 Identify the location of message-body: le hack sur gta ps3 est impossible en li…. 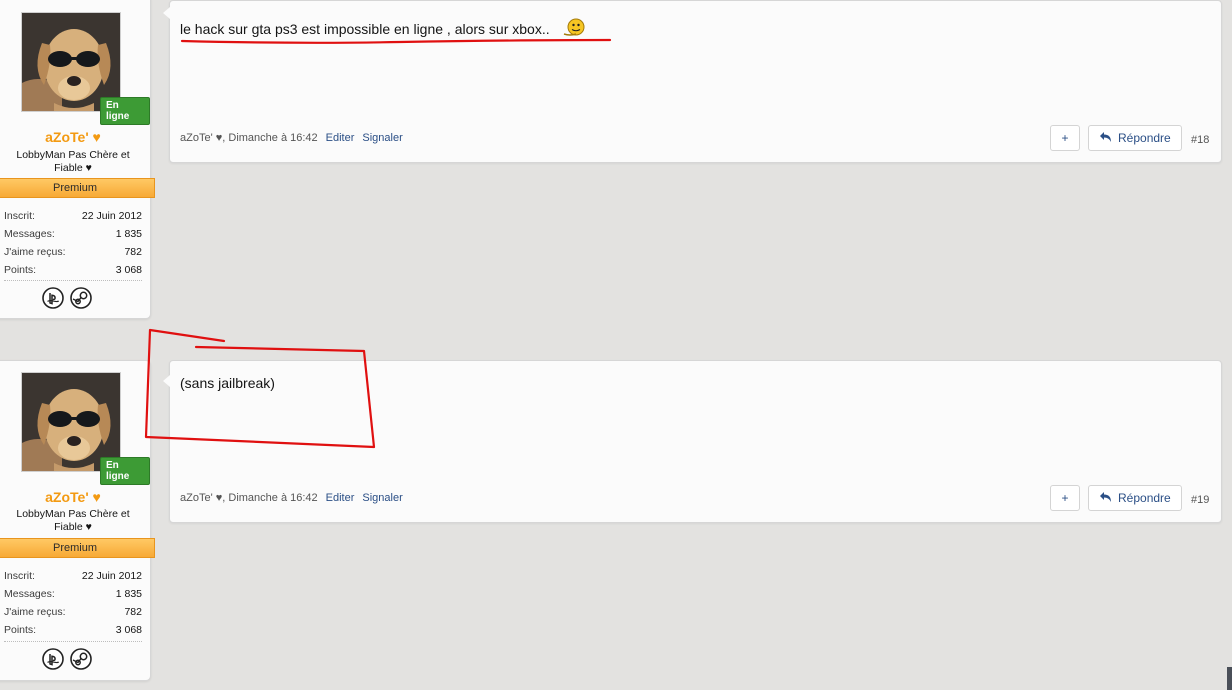
(365, 29).